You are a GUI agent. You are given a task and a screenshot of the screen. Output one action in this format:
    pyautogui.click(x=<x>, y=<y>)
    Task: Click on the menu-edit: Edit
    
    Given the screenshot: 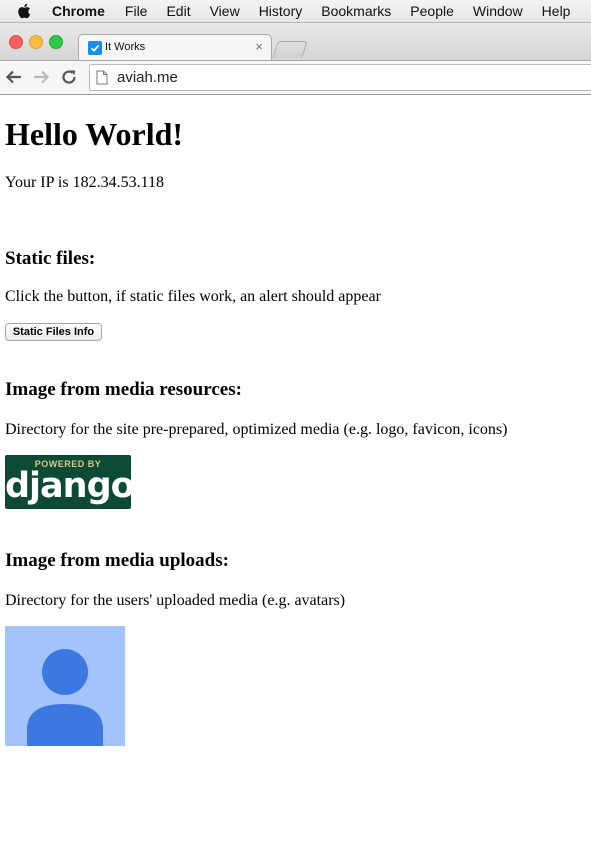 What is the action you would take?
    pyautogui.click(x=178, y=11)
    